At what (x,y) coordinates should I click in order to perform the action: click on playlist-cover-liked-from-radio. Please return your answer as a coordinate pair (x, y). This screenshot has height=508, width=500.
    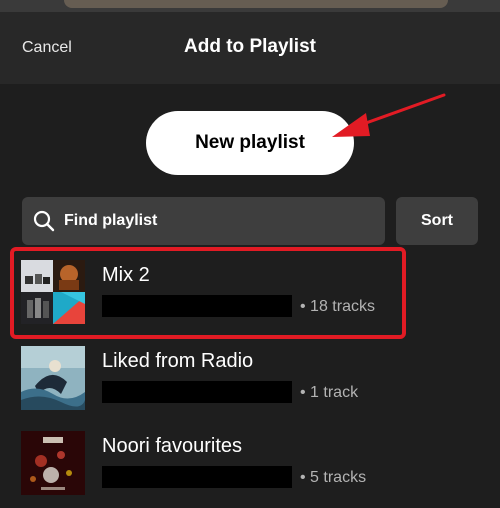
    Looking at the image, I should click on (53, 378).